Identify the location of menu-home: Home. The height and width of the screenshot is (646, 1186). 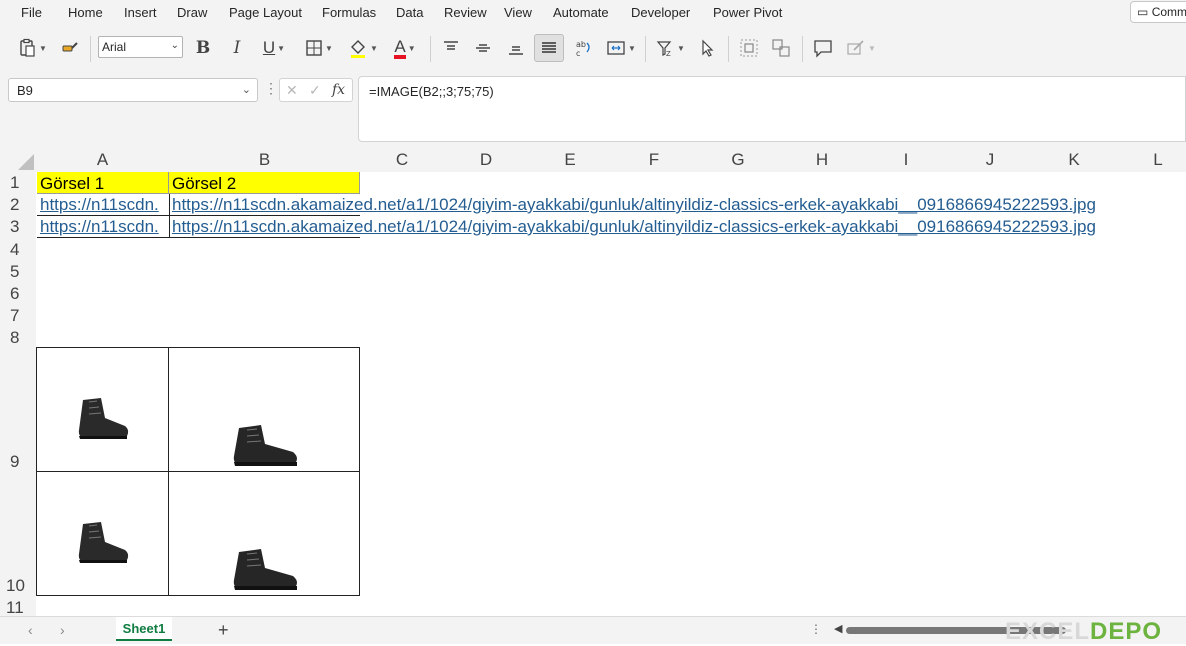
(85, 12).